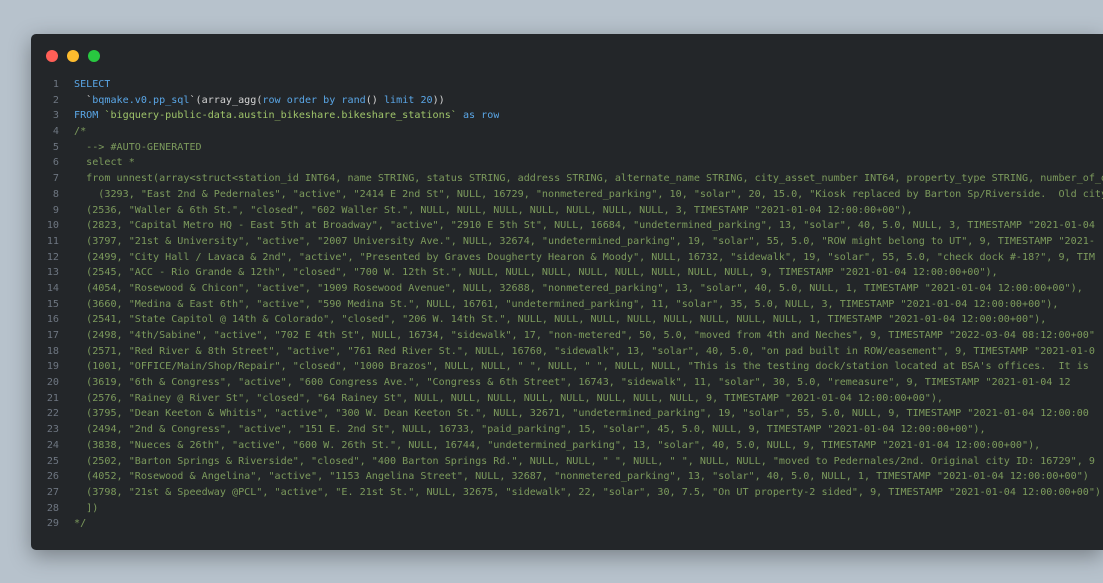 The image size is (1103, 583). What do you see at coordinates (52, 335) in the screenshot?
I see `line-number: 17` at bounding box center [52, 335].